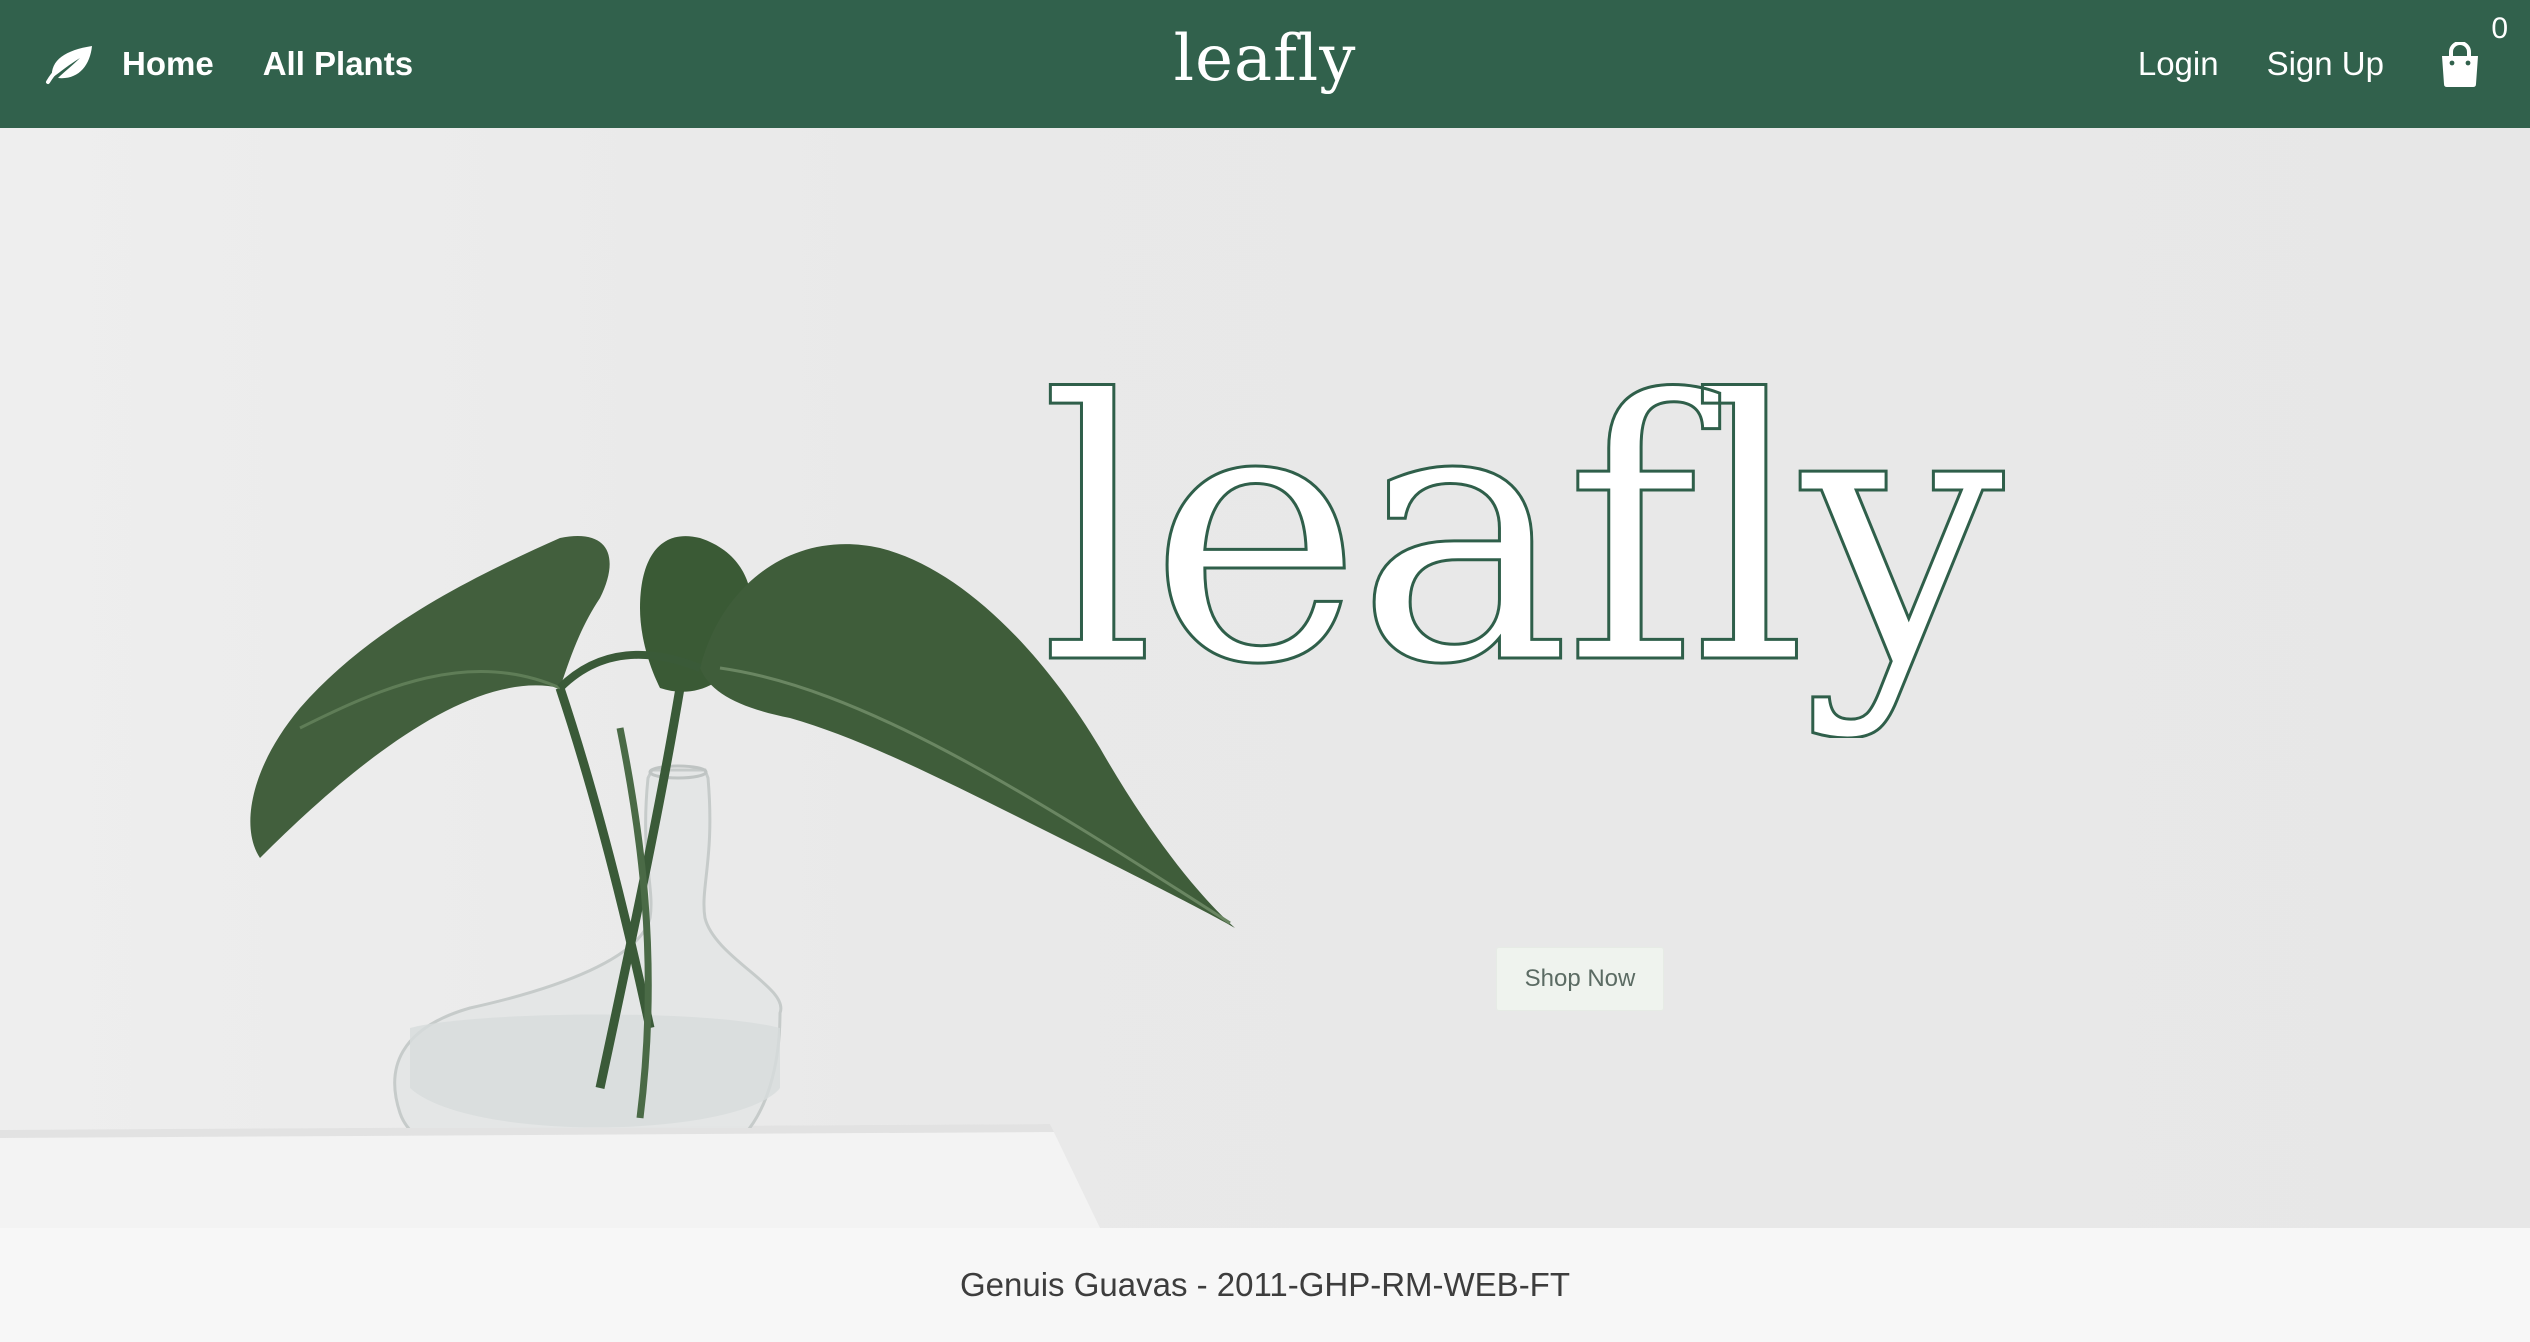  I want to click on brand-wordmark: leafly, so click(1265, 59).